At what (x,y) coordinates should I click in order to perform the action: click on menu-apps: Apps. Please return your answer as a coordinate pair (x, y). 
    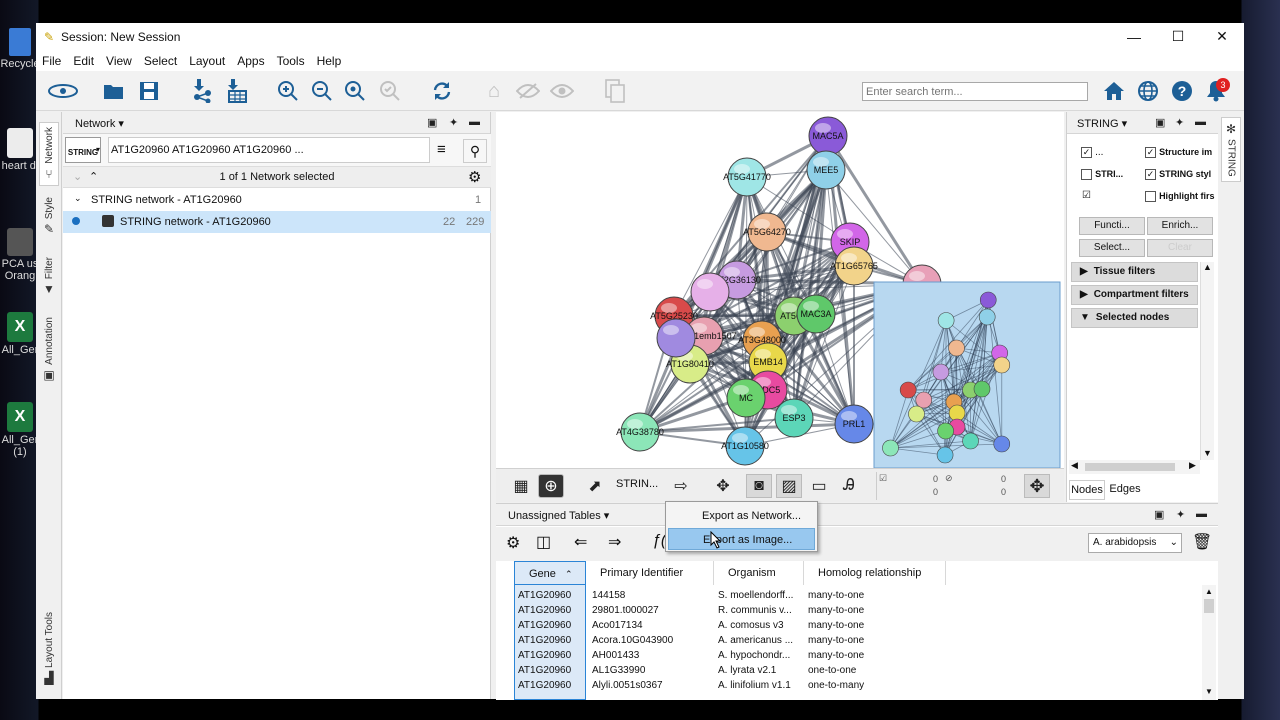
    Looking at the image, I should click on (250, 61).